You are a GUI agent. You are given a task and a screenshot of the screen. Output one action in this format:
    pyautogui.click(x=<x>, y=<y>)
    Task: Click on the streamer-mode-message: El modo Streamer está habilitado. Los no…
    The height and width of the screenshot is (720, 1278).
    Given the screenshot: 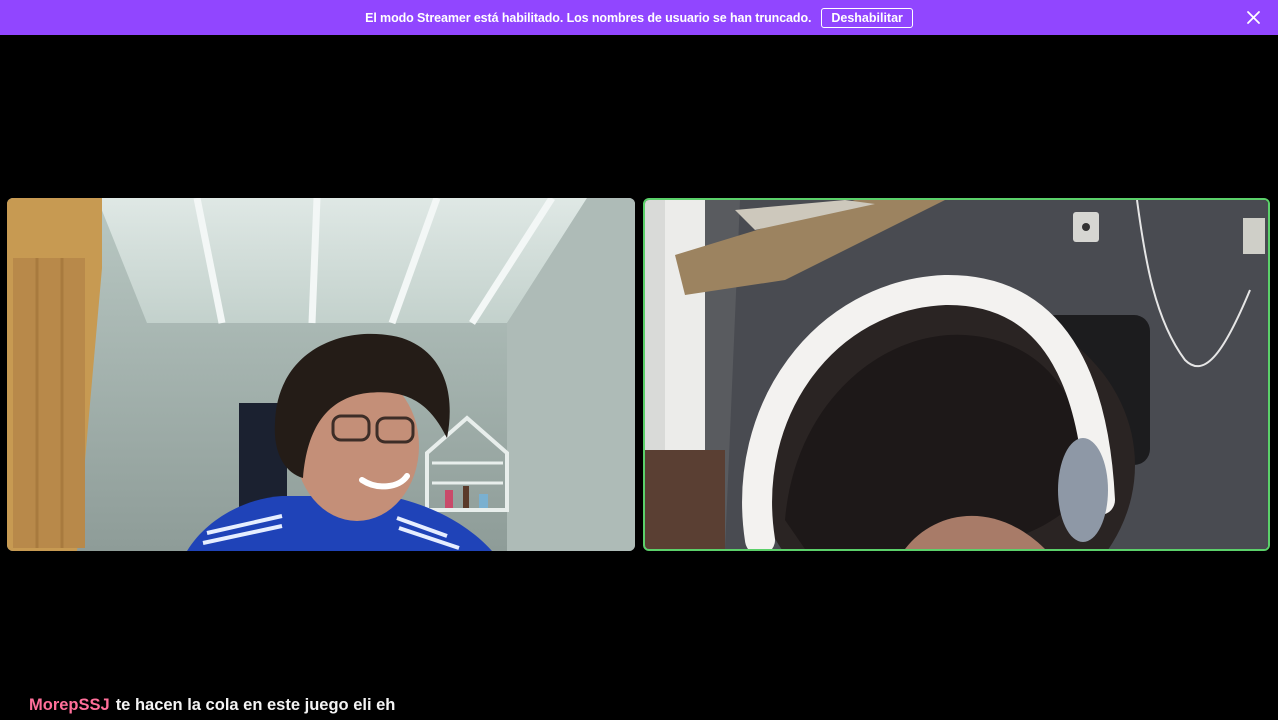 What is the action you would take?
    pyautogui.click(x=588, y=17)
    